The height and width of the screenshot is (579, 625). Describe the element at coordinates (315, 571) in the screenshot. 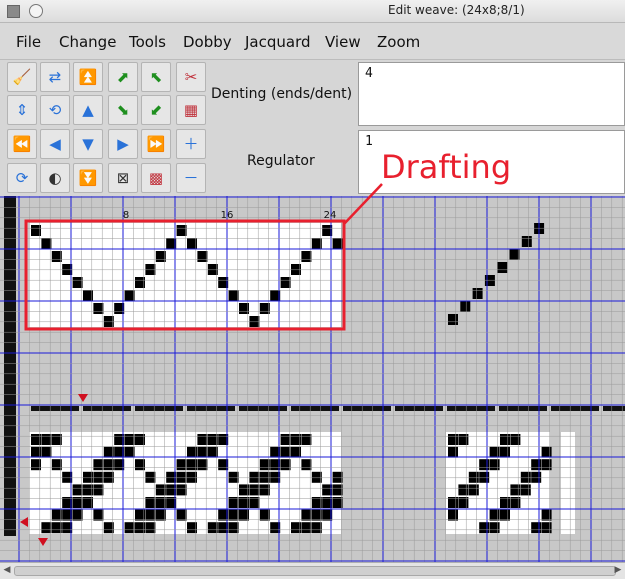

I see `scroll-thumb` at that location.